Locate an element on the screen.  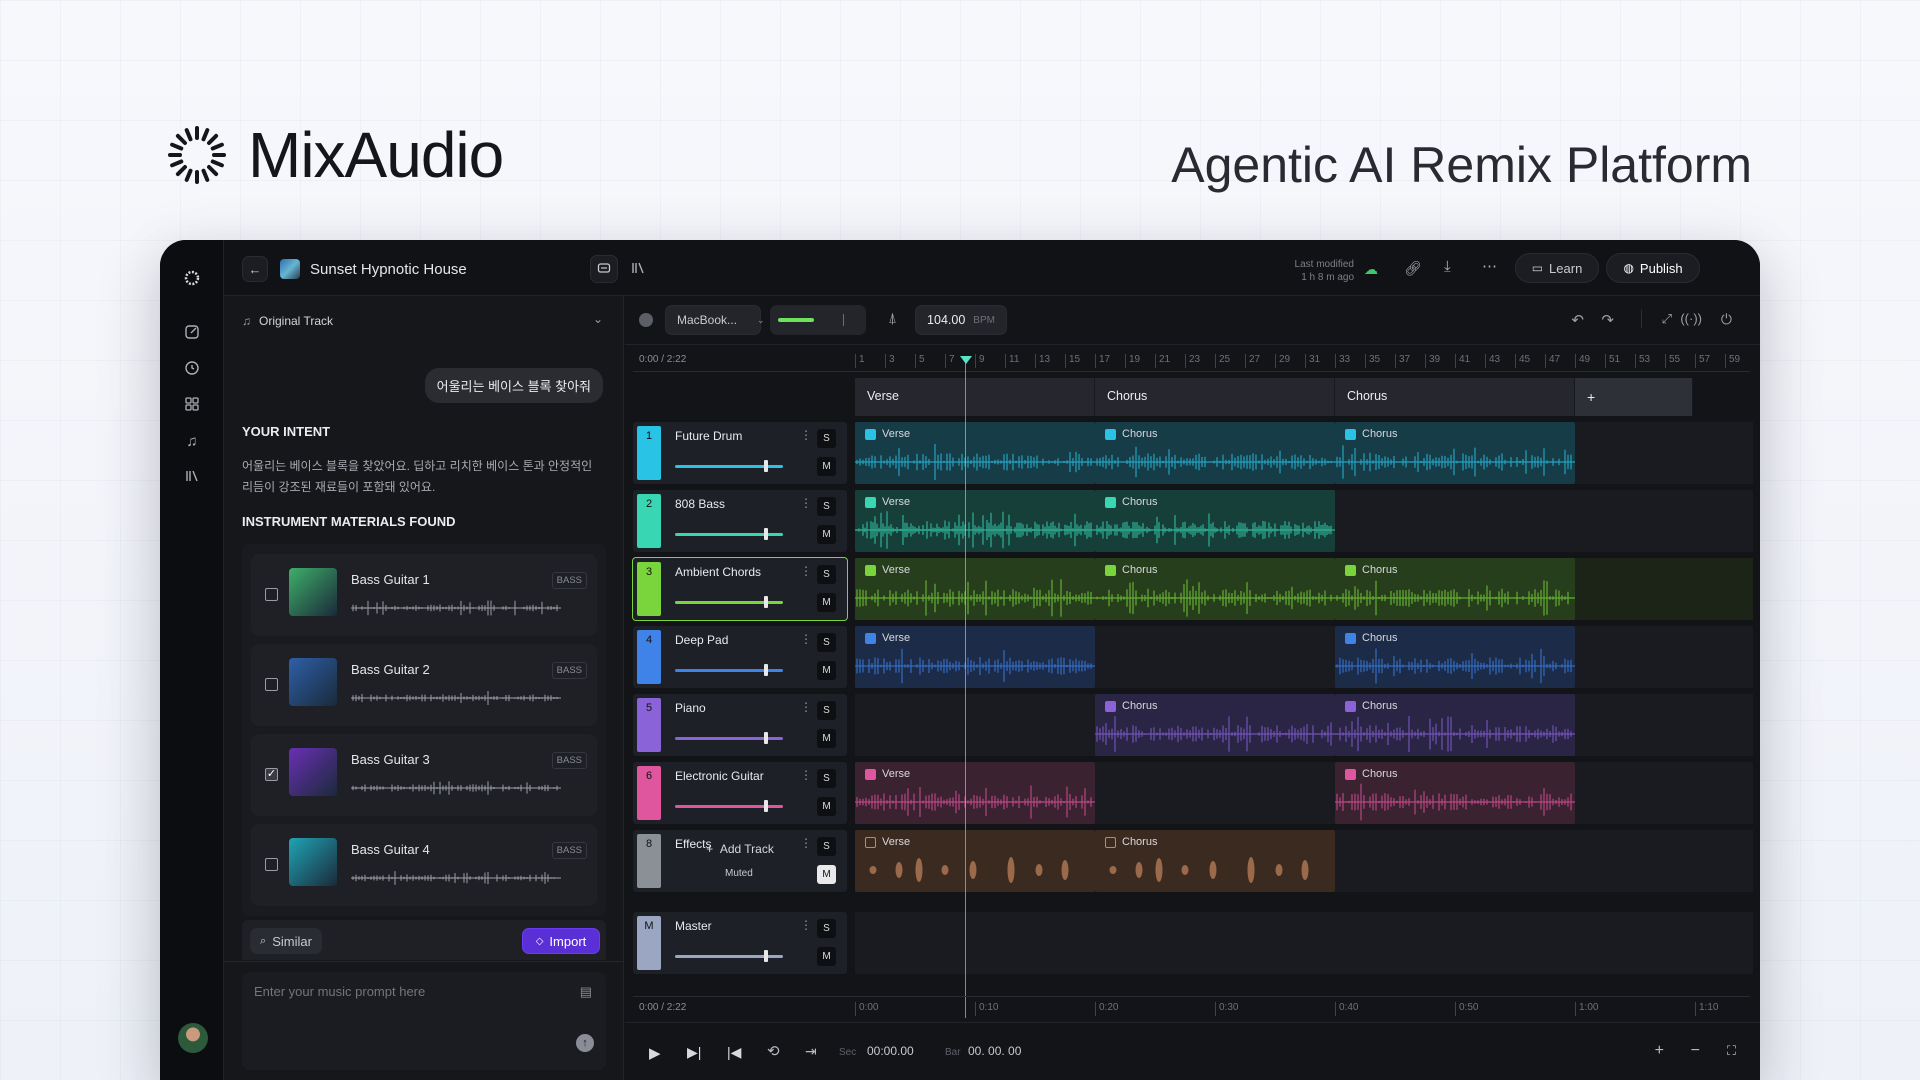
record-icon is located at coordinates (646, 320).